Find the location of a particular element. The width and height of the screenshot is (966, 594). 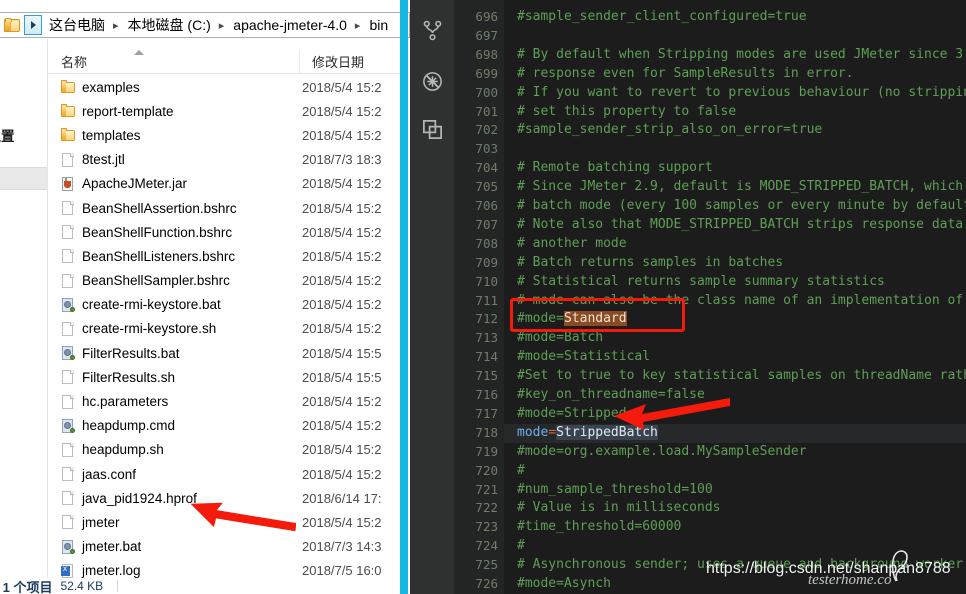

code-line: # another mode is located at coordinates (572, 244).